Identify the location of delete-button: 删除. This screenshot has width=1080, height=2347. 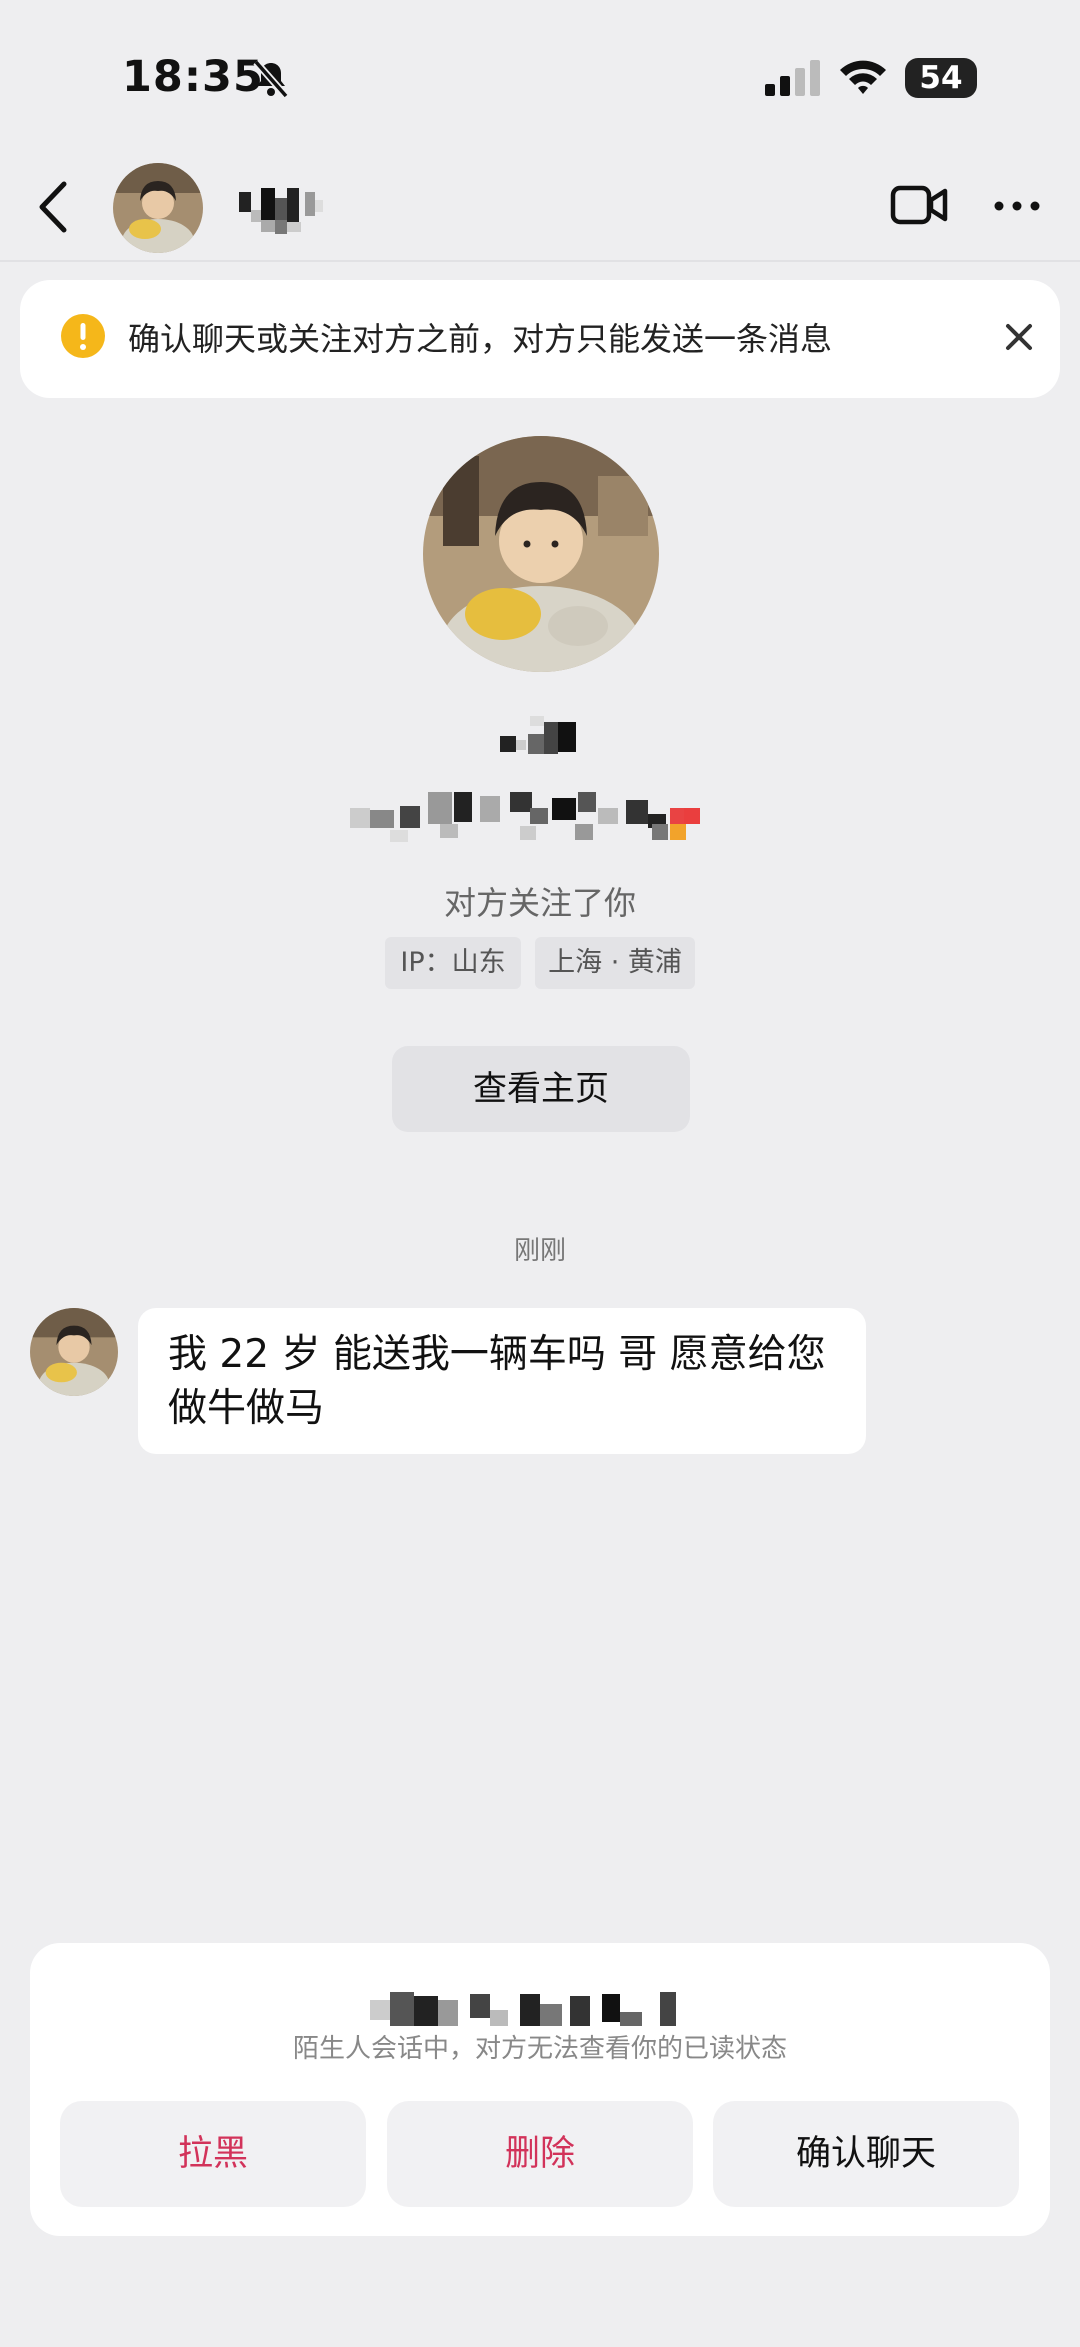
(540, 2154).